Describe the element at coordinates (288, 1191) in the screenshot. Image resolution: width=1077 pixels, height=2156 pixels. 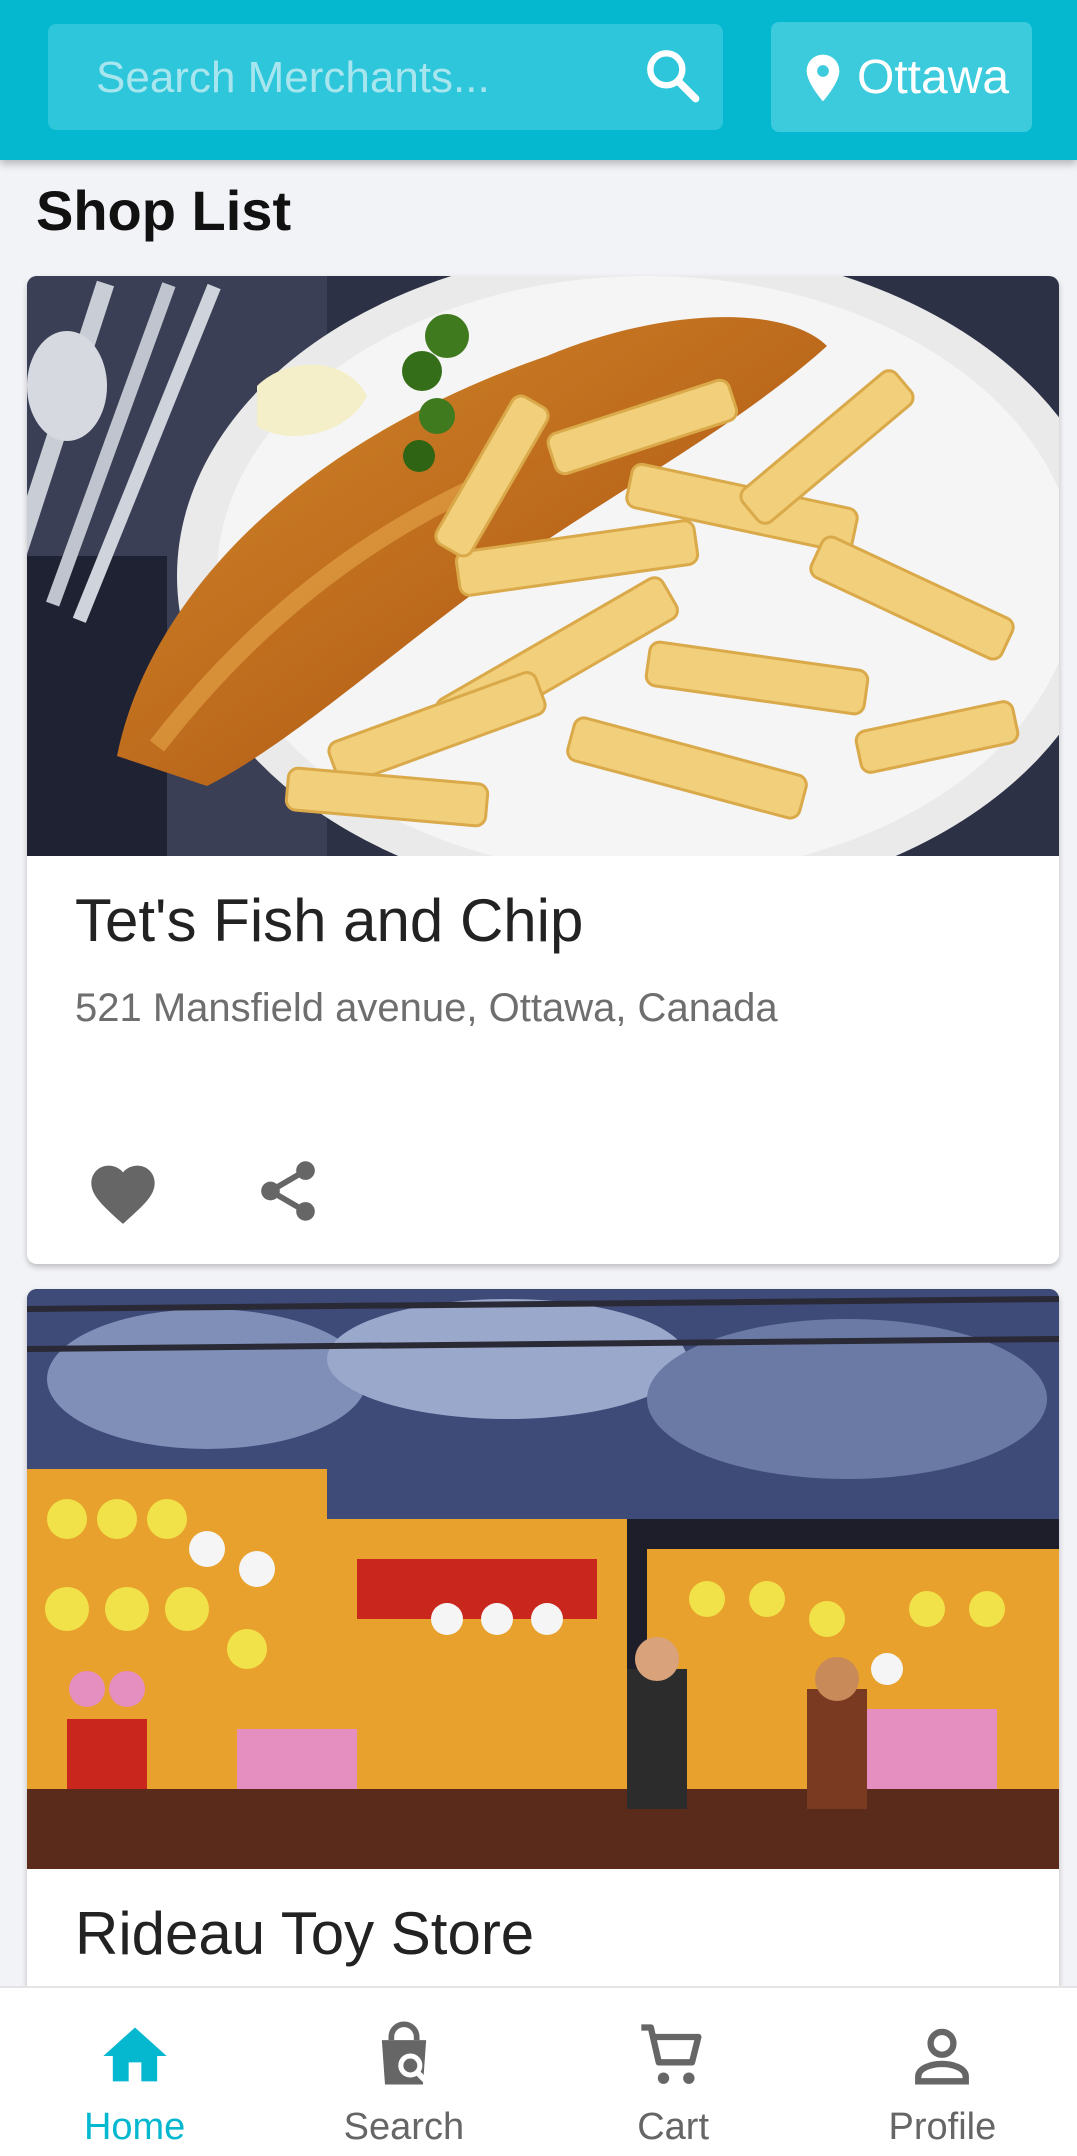
I see `share-icon` at that location.